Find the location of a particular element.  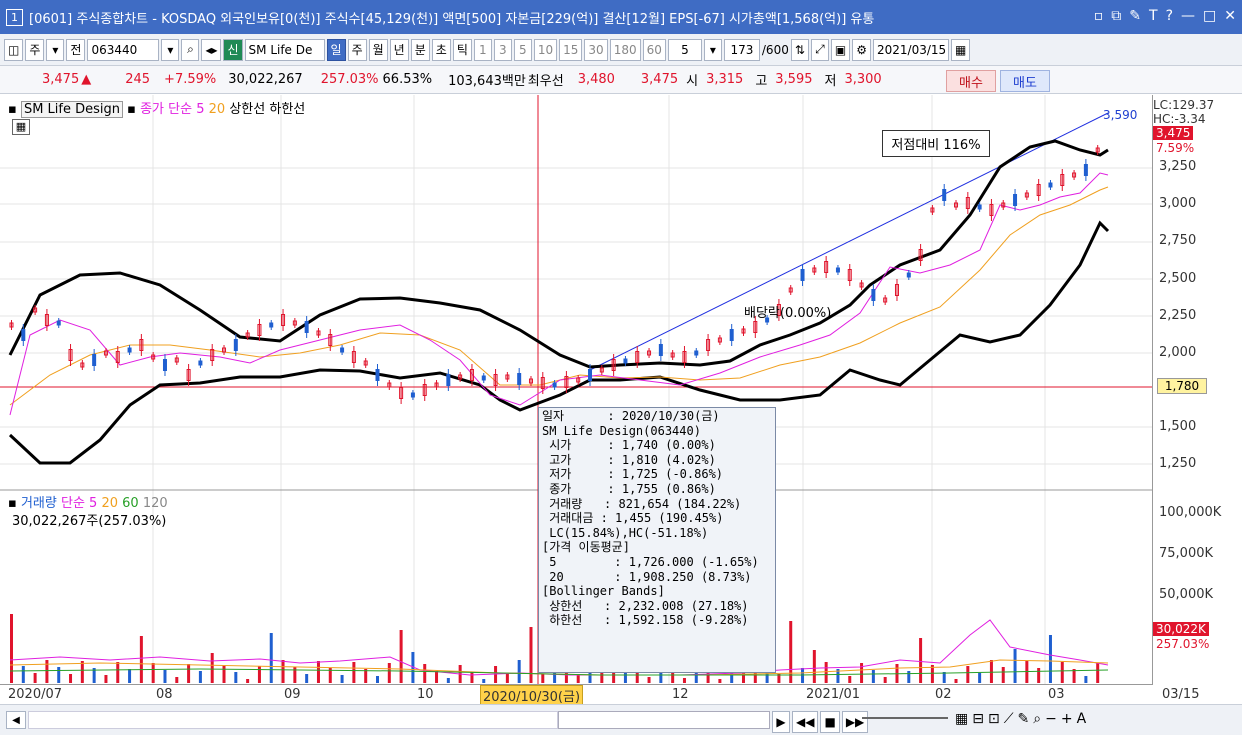

compare-icon: ⇅ is located at coordinates (799, 49).